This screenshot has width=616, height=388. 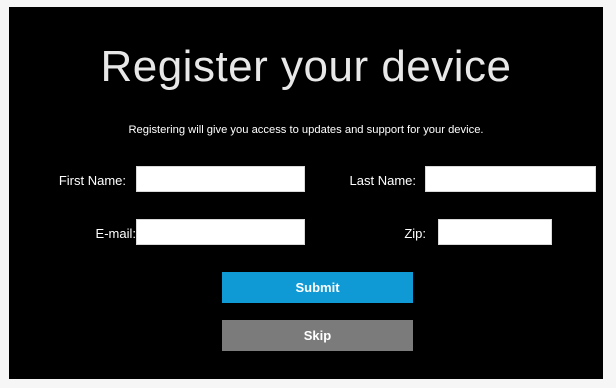 I want to click on submit-button: Submit, so click(x=317, y=287).